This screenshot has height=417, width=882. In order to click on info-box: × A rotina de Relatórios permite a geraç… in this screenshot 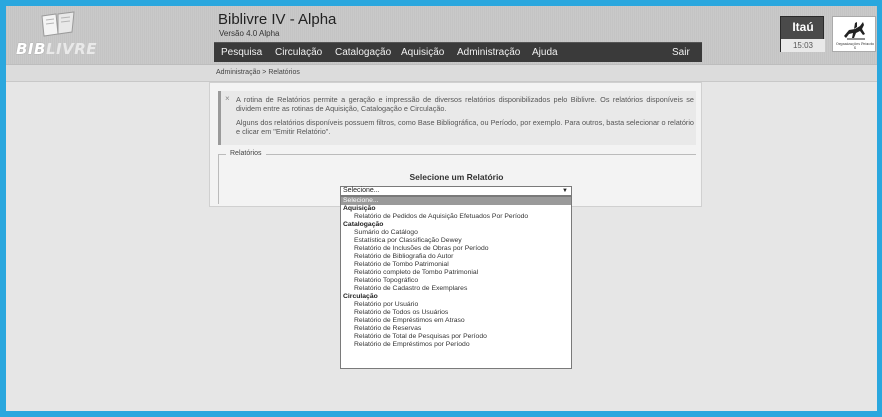, I will do `click(457, 118)`.